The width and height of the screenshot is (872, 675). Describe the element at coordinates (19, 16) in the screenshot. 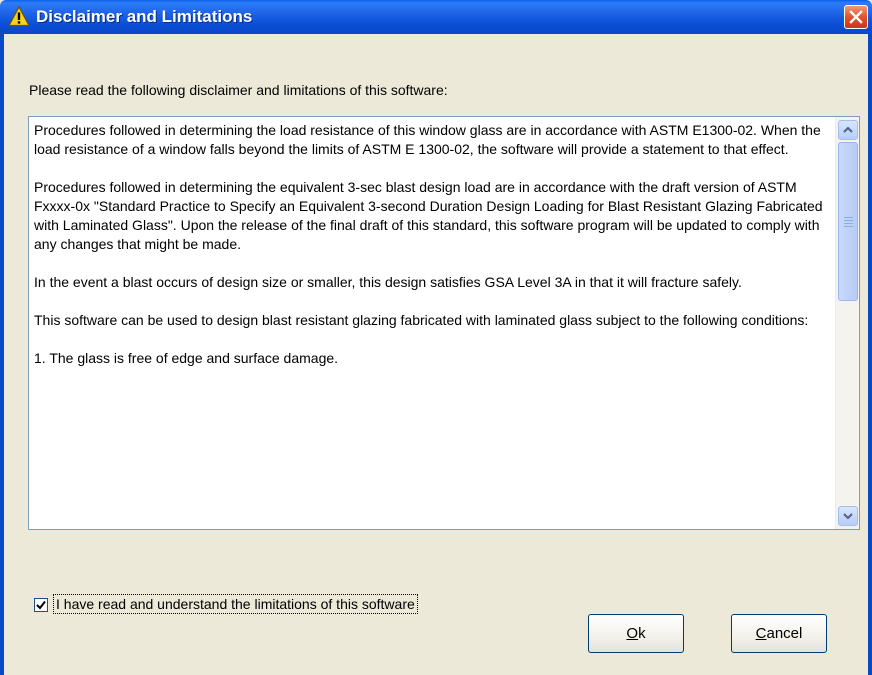

I see `warning-icon` at that location.